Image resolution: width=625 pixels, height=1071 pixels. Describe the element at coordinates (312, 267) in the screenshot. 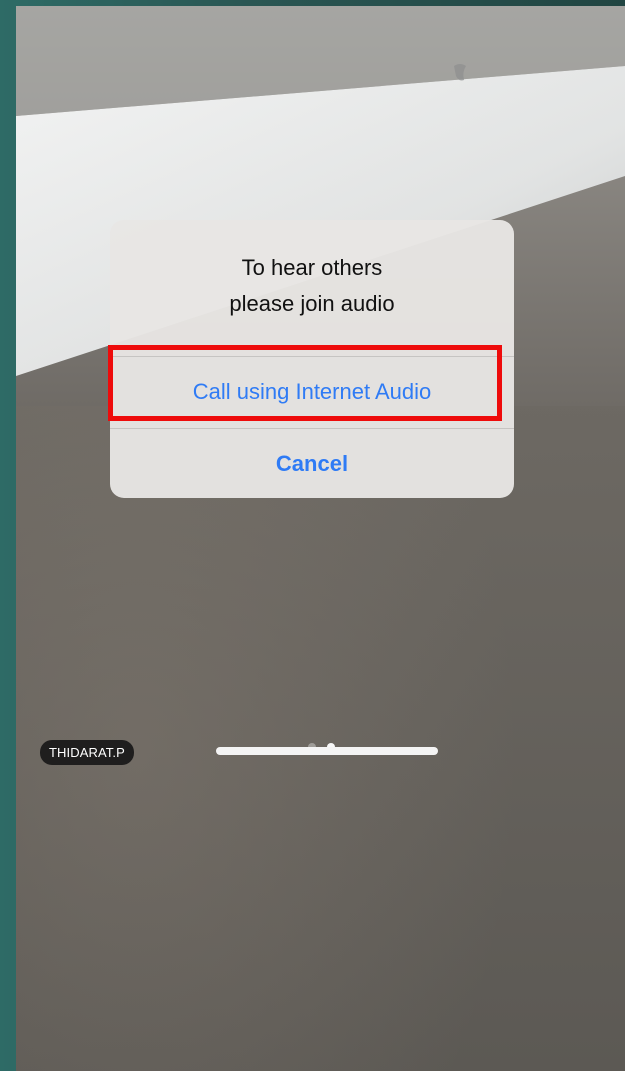

I see `dialog-title-line-1: To hear others` at that location.